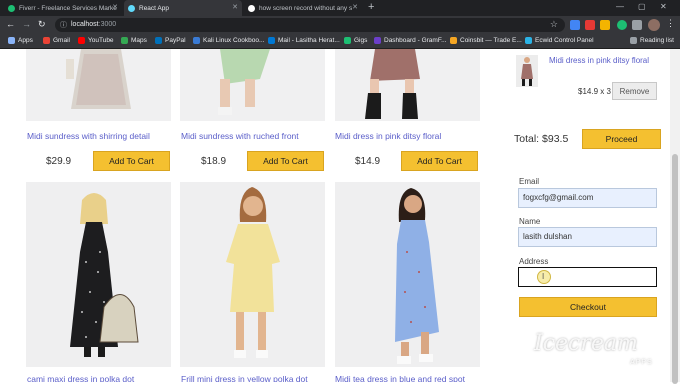 Image resolution: width=680 pixels, height=384 pixels. What do you see at coordinates (271, 40) in the screenshot?
I see `mail-icon` at bounding box center [271, 40].